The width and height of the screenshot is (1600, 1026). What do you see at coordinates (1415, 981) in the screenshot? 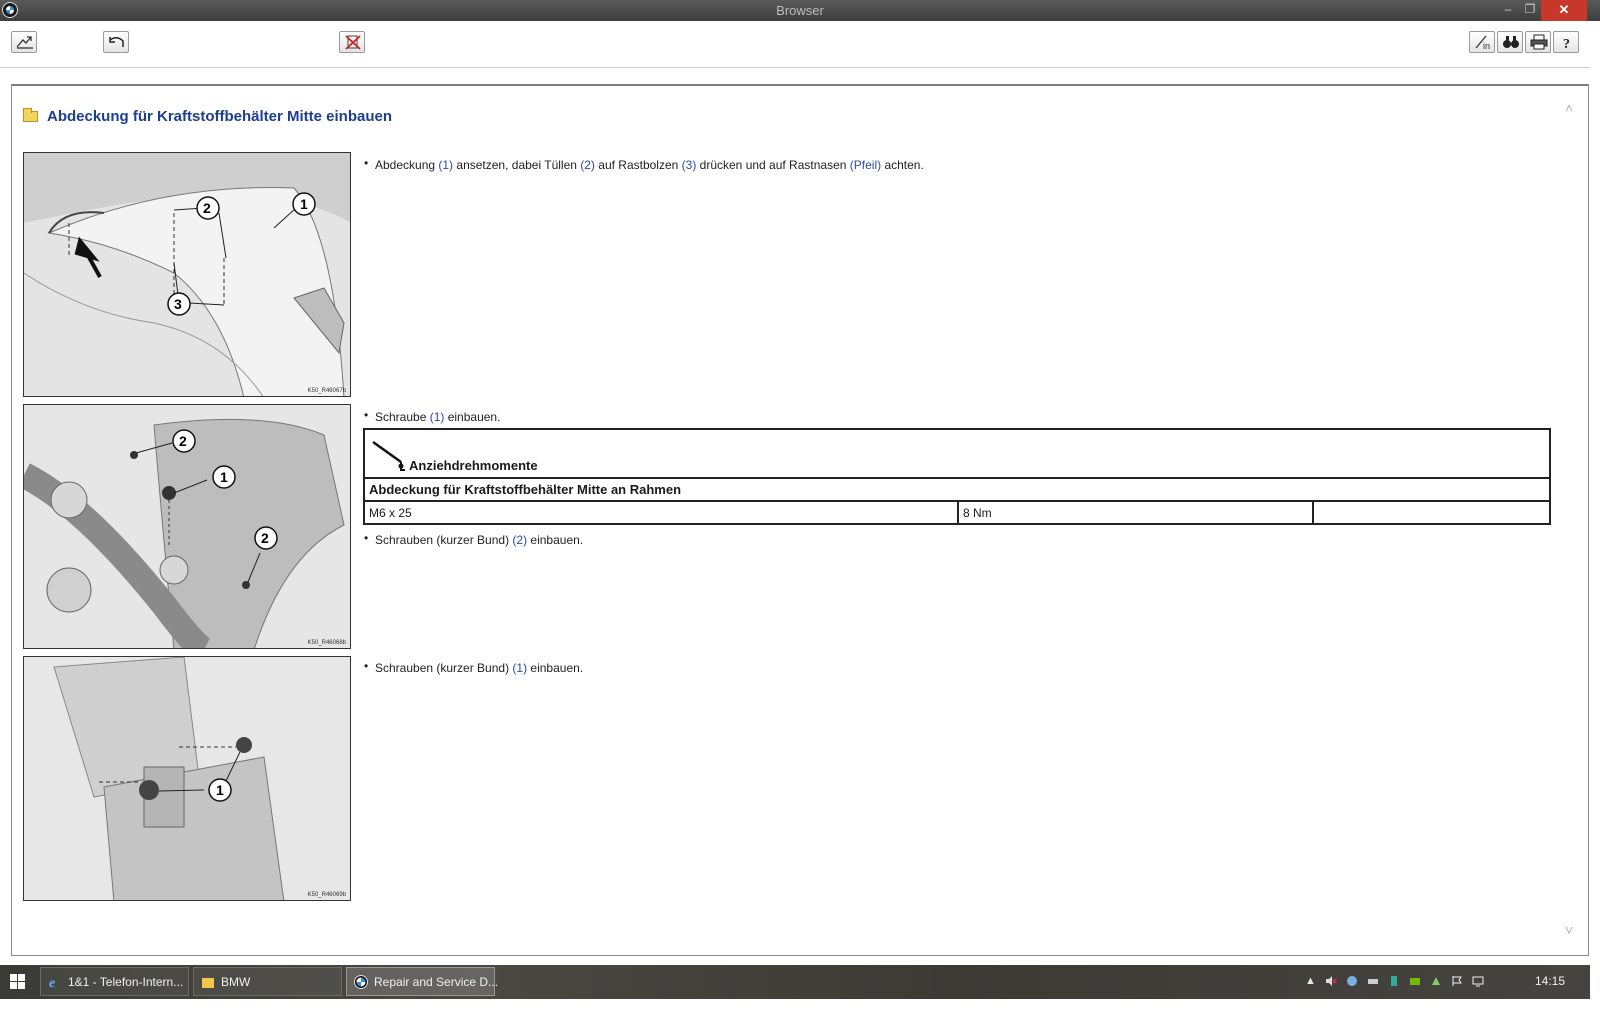
I see `nvidia-icon` at bounding box center [1415, 981].